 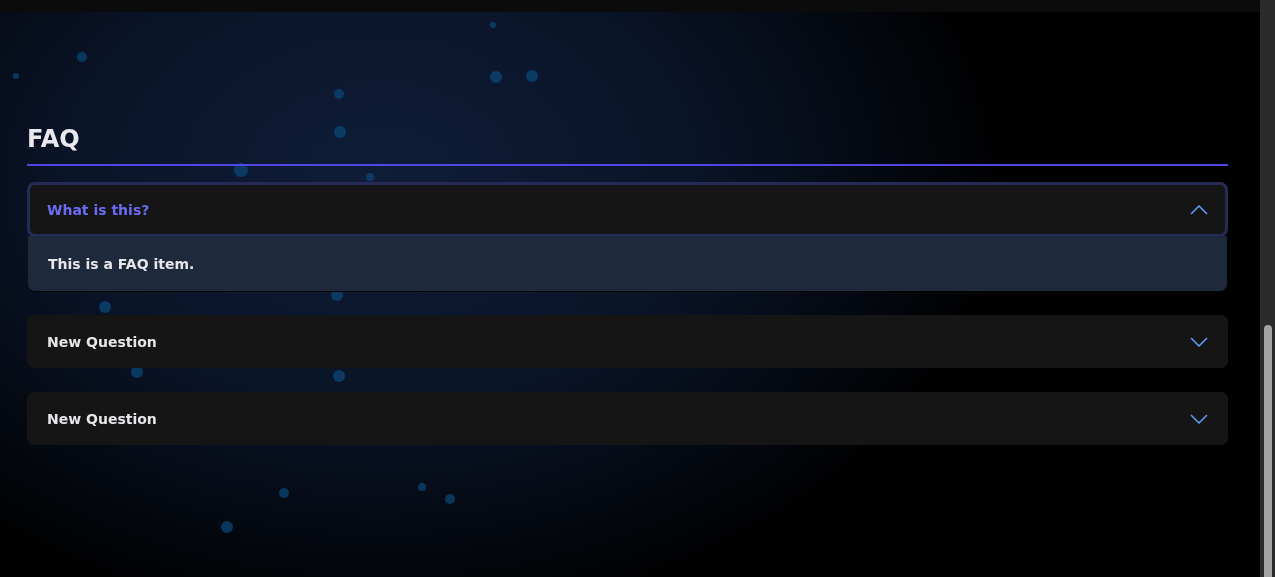 What do you see at coordinates (53, 139) in the screenshot?
I see `section-heading: FAQ` at bounding box center [53, 139].